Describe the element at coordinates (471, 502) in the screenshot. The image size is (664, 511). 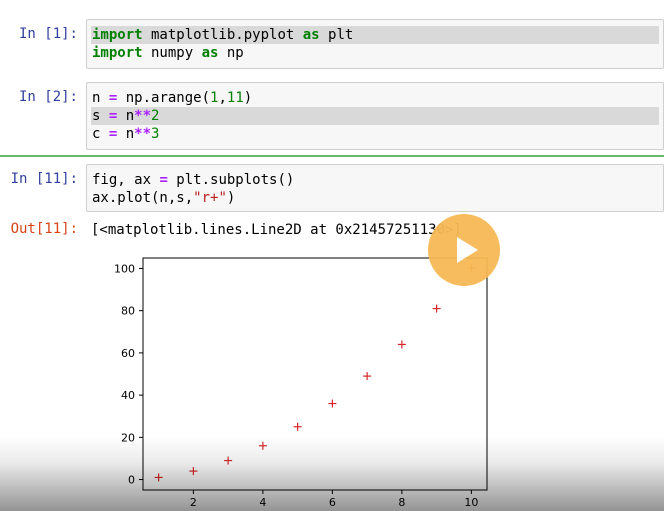
I see `x-tick-label: 10` at that location.